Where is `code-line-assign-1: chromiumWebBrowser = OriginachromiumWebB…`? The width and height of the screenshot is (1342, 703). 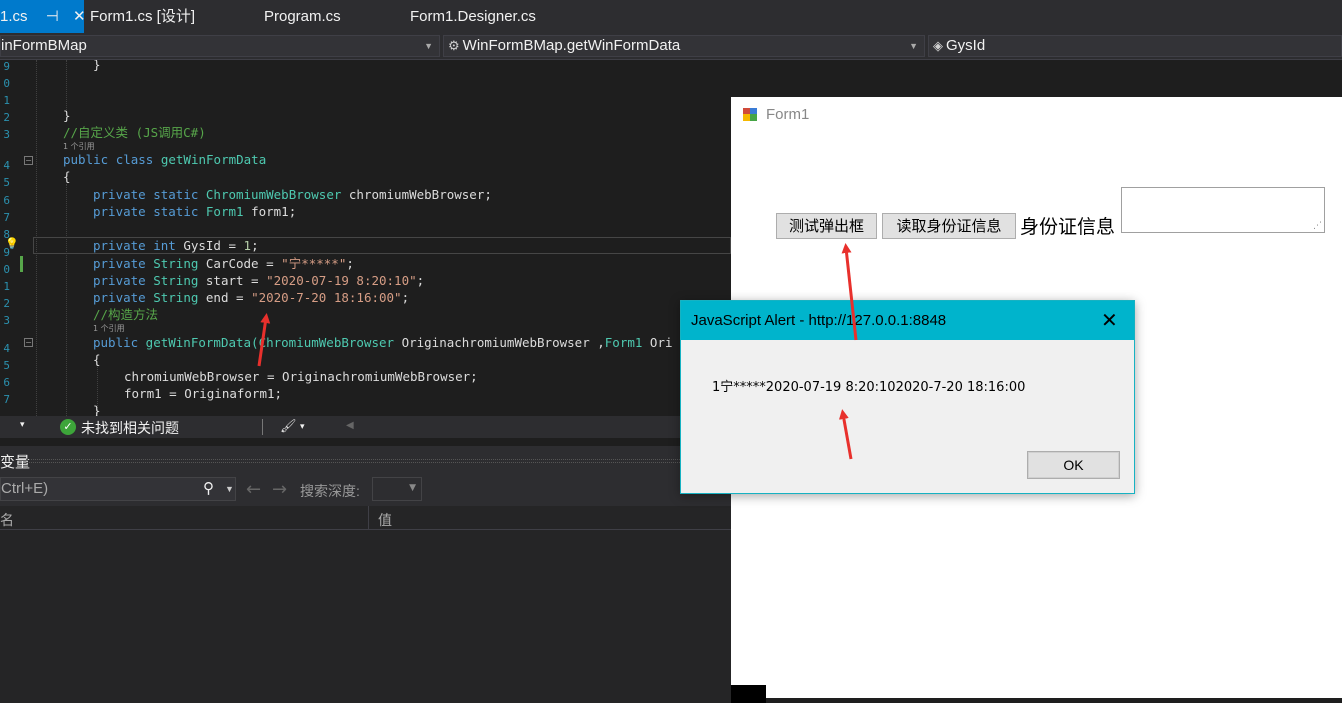
code-line-assign-1: chromiumWebBrowser = OriginachromiumWebB… is located at coordinates (301, 376).